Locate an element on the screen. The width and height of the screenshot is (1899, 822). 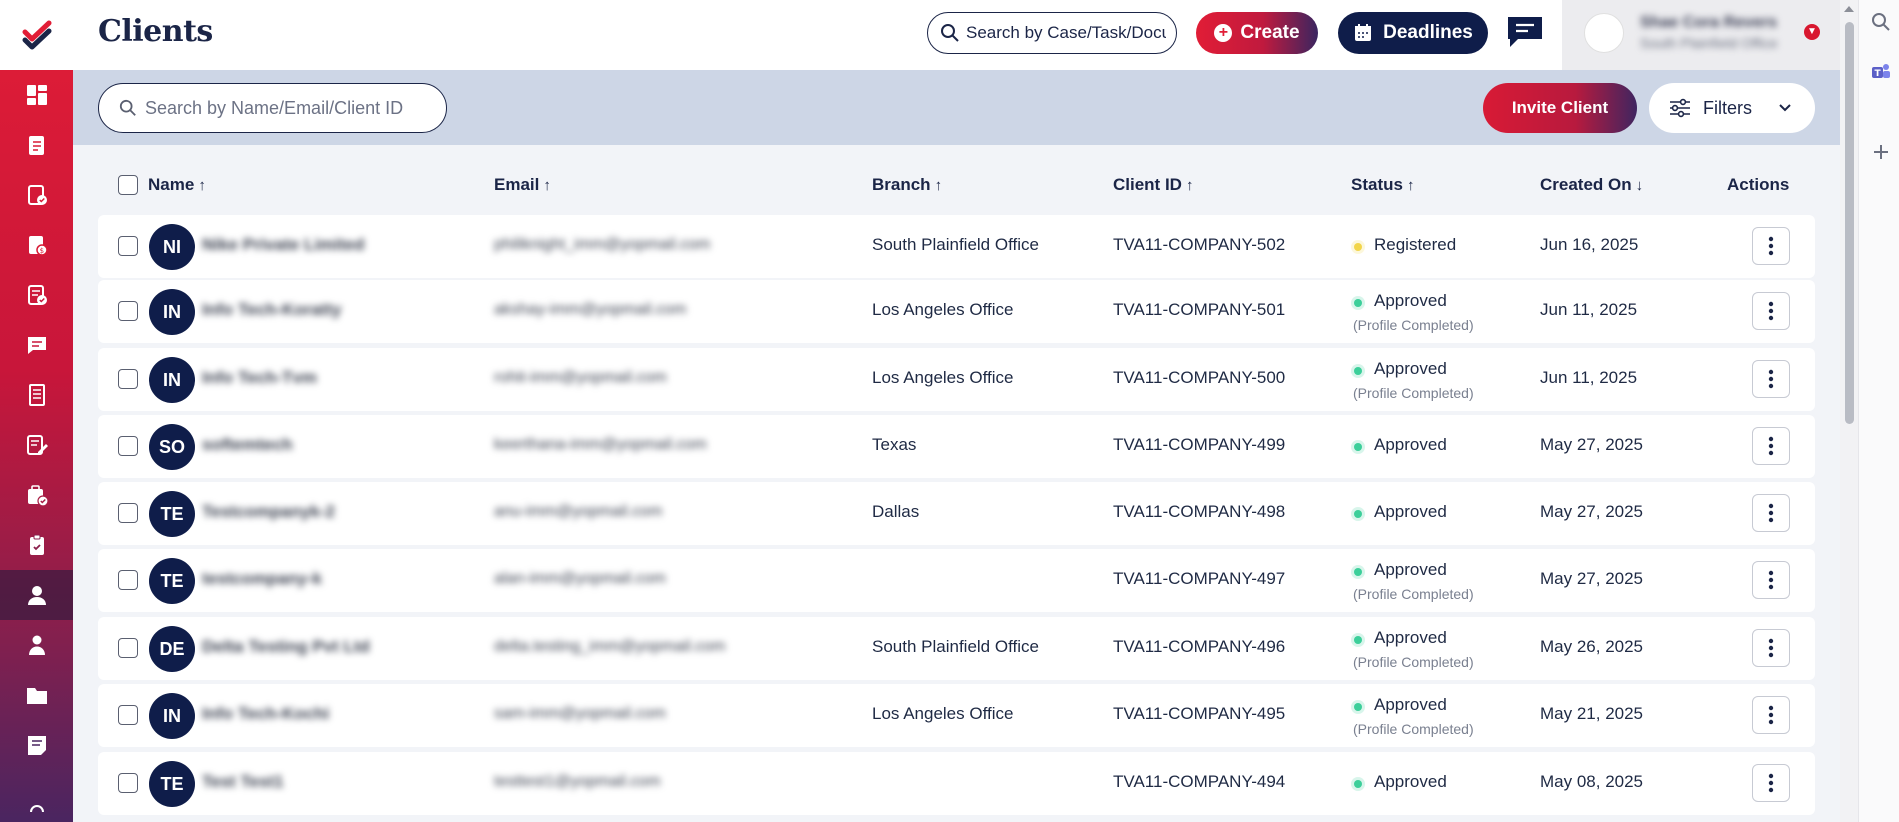
created-on-date: May 21, 2025 is located at coordinates (1592, 713).